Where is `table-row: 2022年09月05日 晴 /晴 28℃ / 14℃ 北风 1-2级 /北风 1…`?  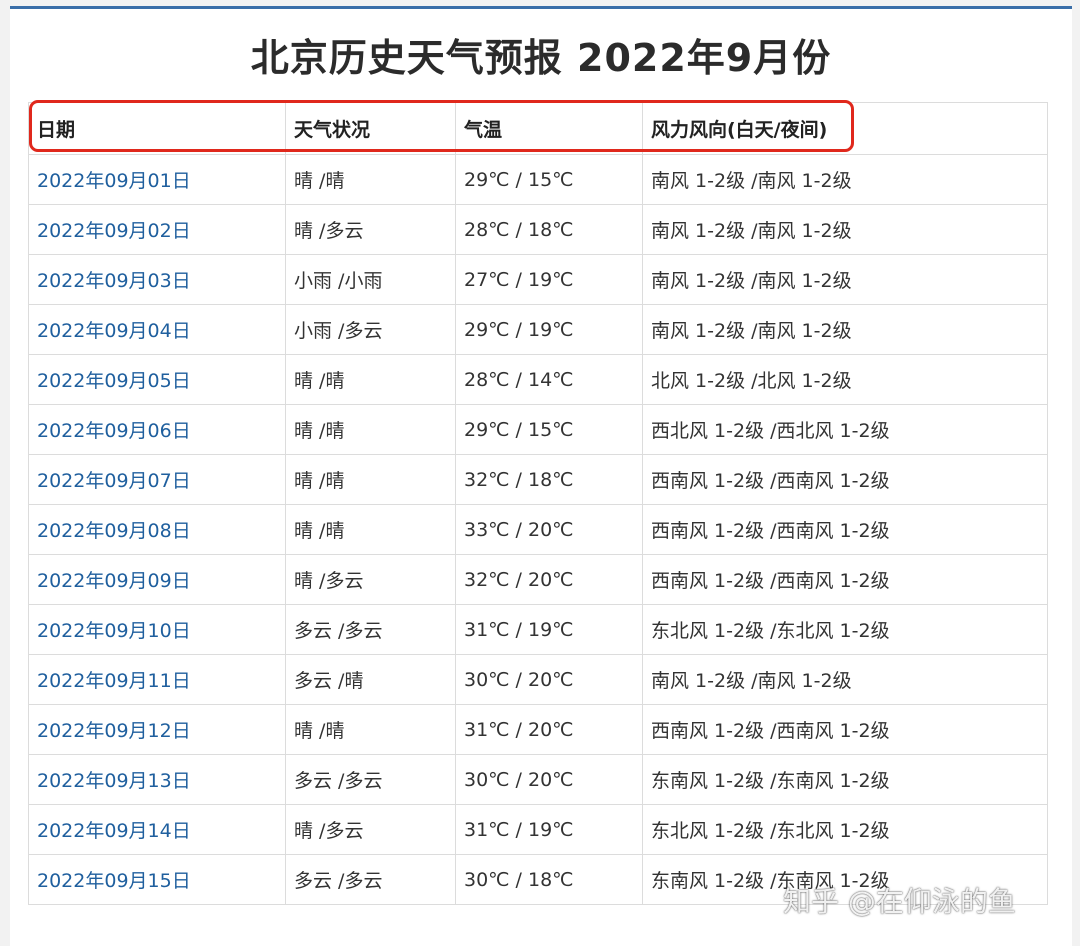
table-row: 2022年09月05日 晴 /晴 28℃ / 14℃ 北风 1-2级 /北风 1… is located at coordinates (538, 379).